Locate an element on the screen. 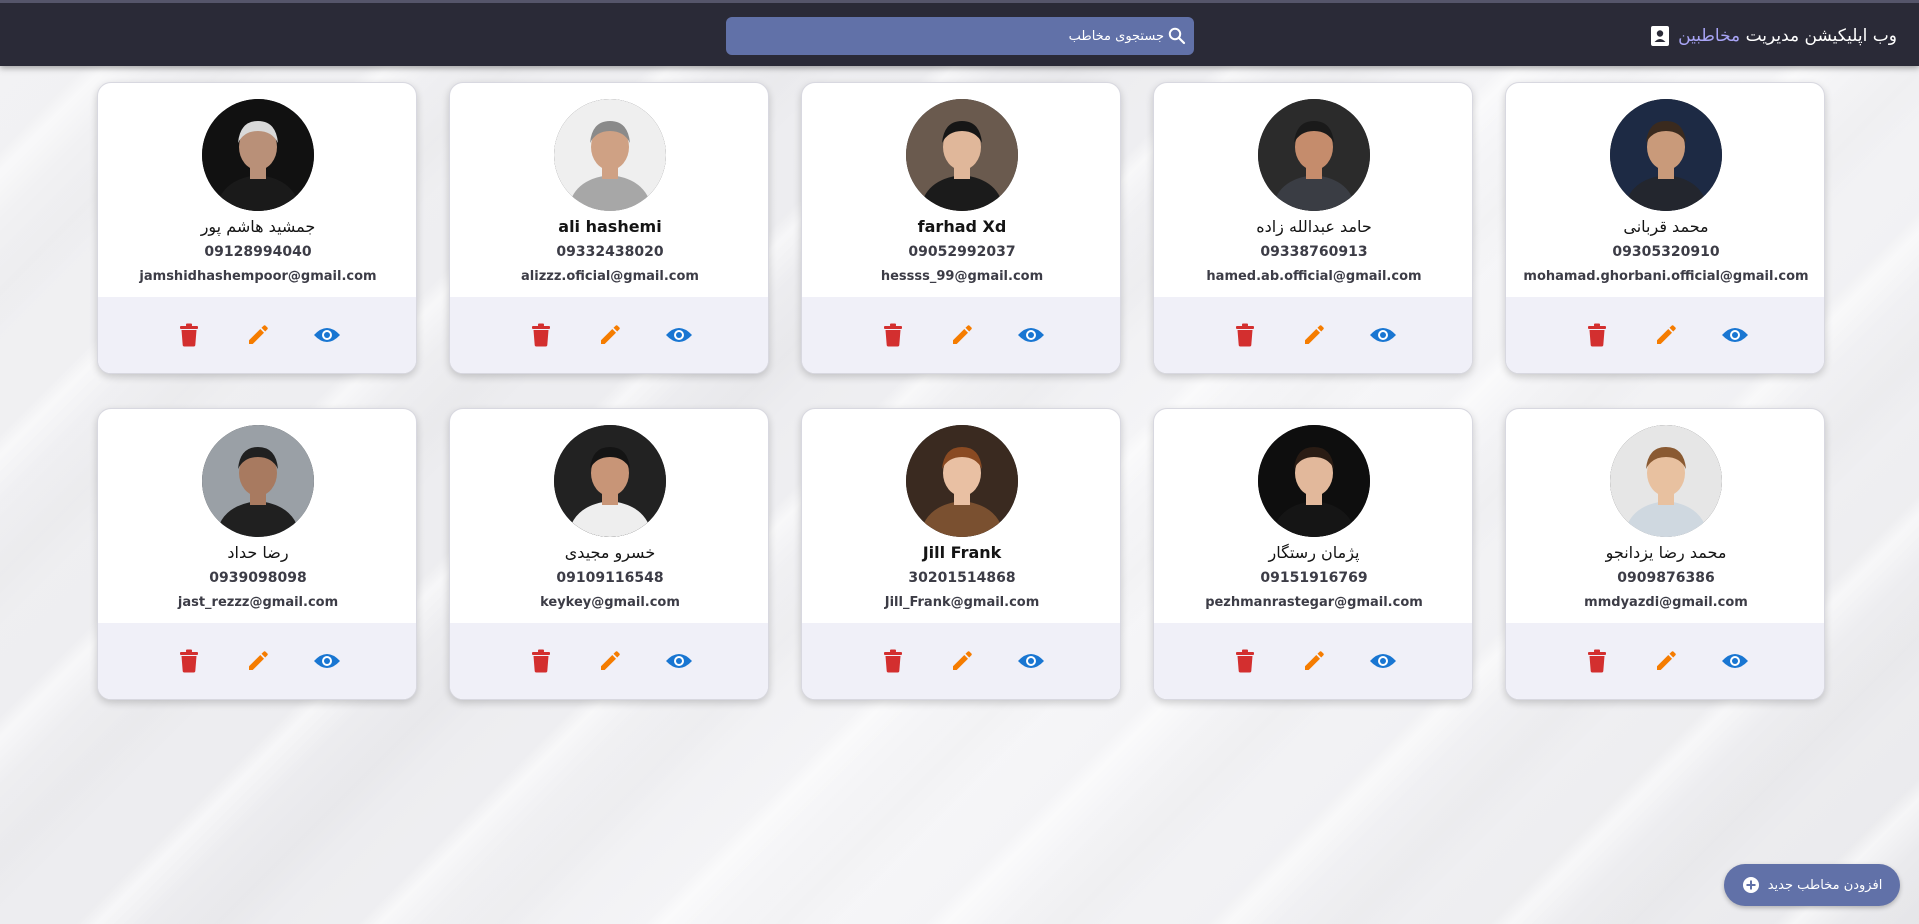  contact-card: رضا حداد 0939098098 jast_rezzz@gmail.com is located at coordinates (257, 554).